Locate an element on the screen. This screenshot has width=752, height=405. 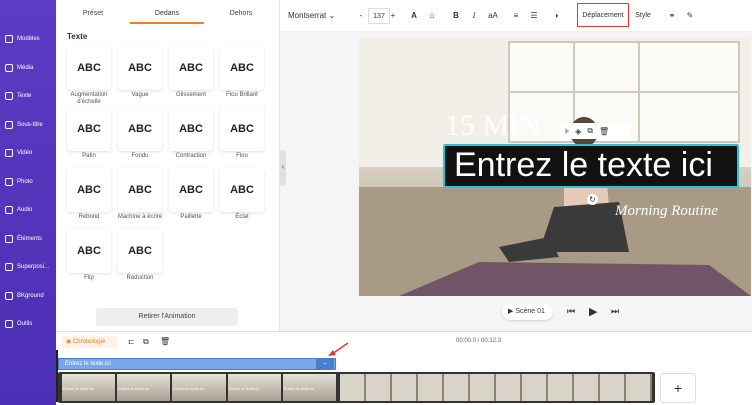
delete-clip-icon: 🗑 is located at coordinates (165, 341).